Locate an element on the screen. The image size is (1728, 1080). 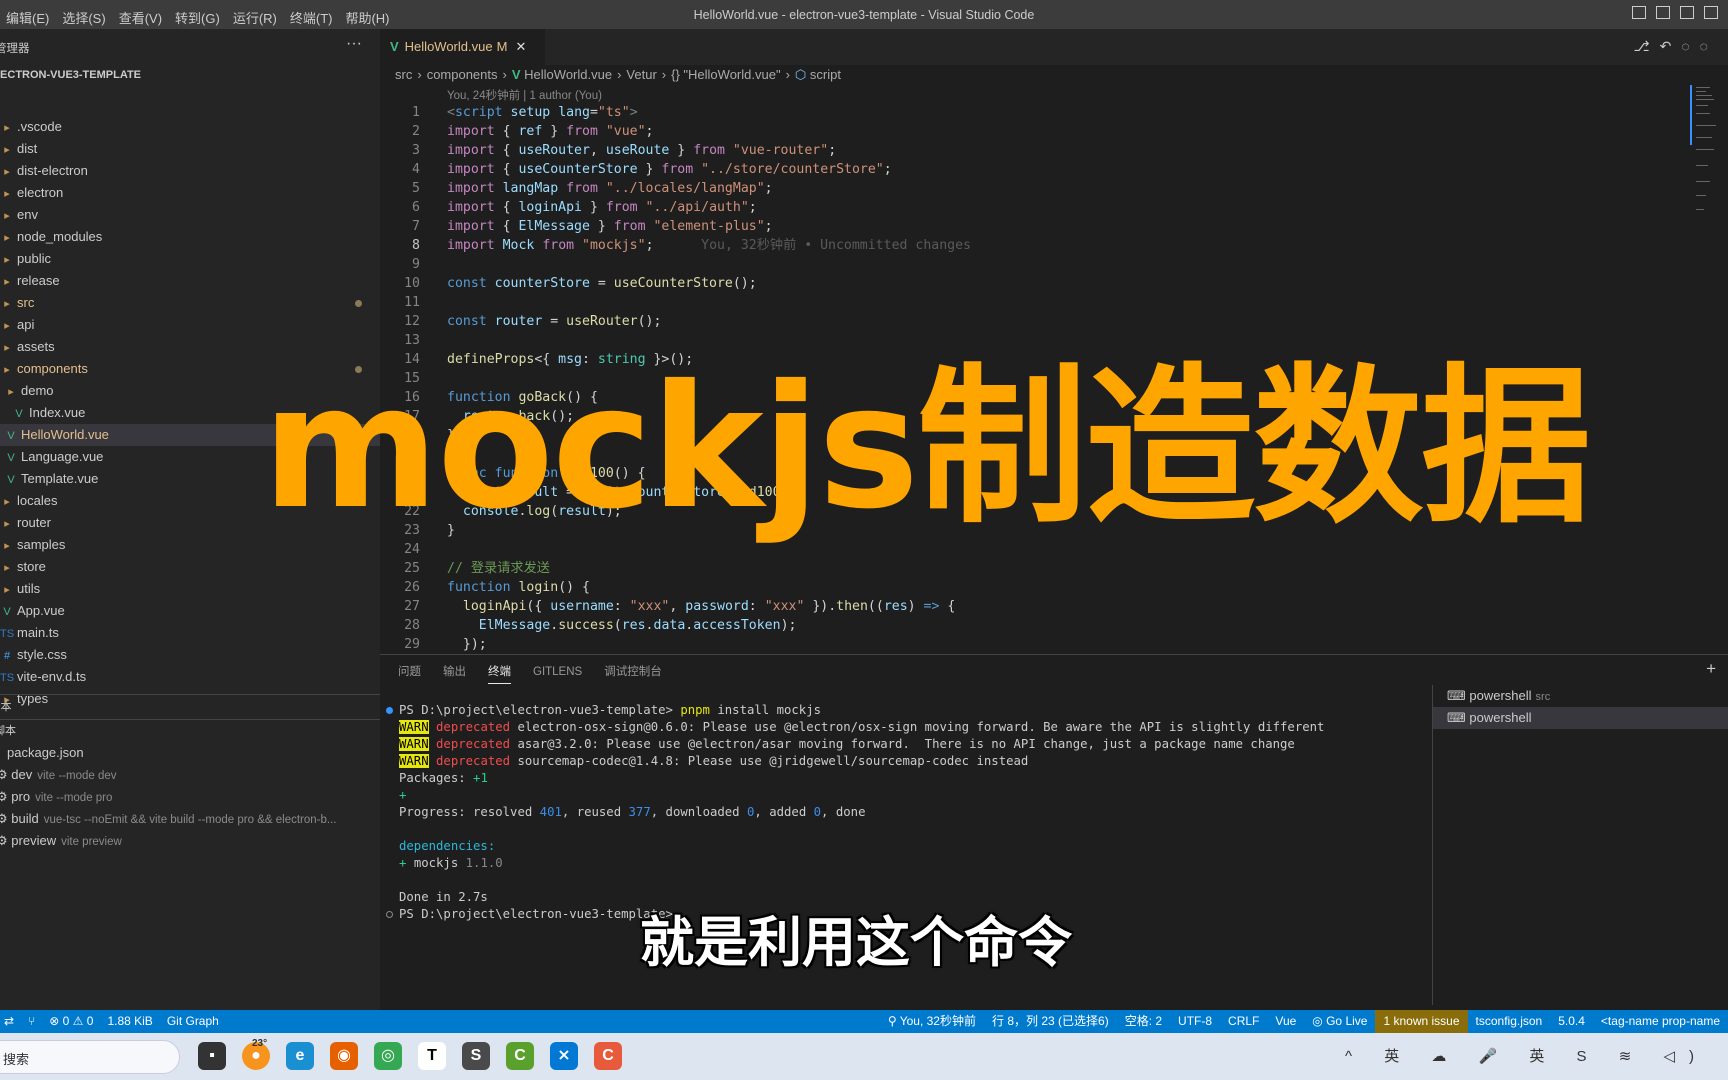
circle-icon: ◌ is located at coordinates (1690, 46).